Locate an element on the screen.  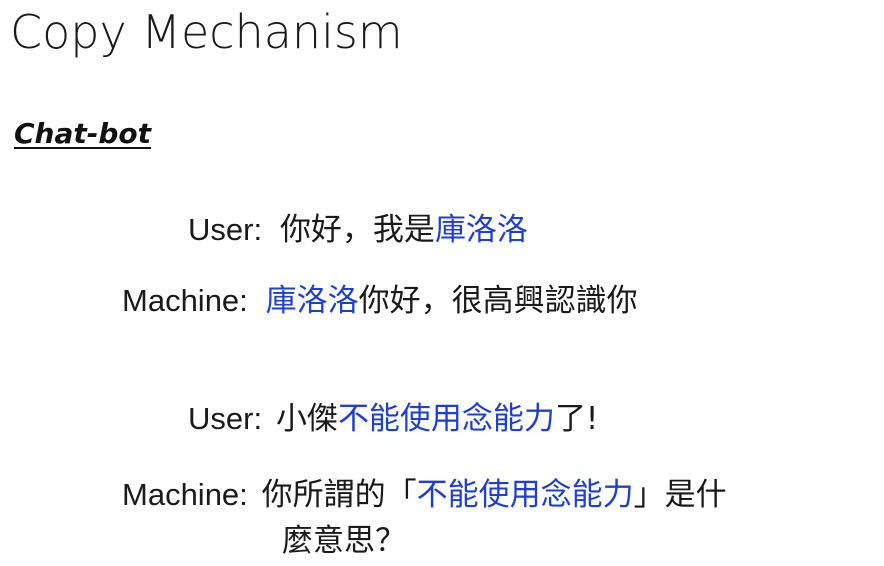
dialog-text-plain: 你所謂的「 is located at coordinates (339, 495).